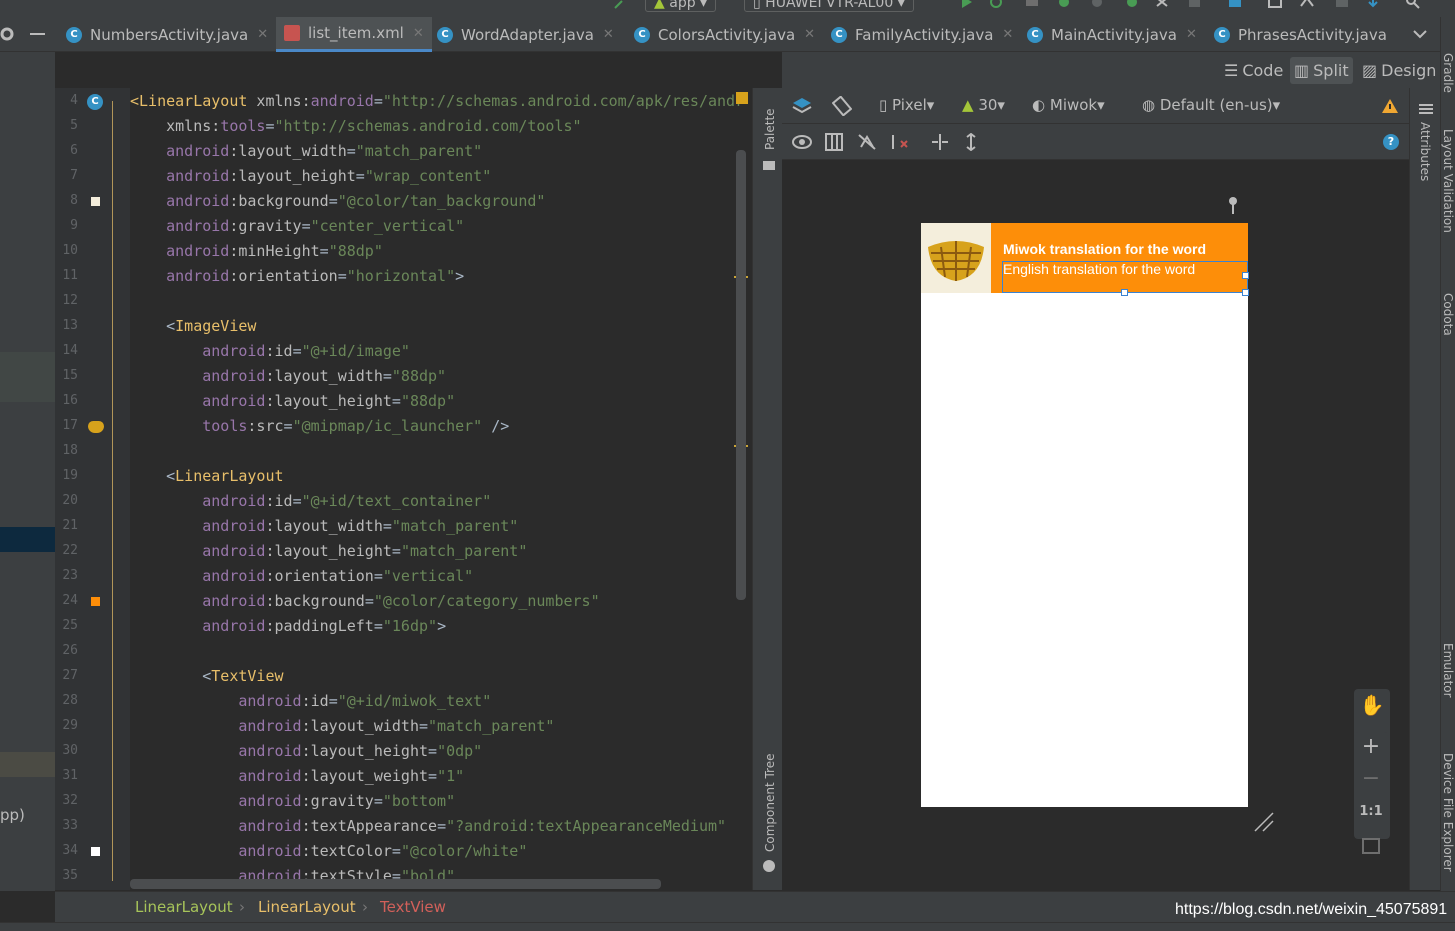 The height and width of the screenshot is (931, 1455). What do you see at coordinates (206, 676) in the screenshot?
I see `code-line: <TextView` at bounding box center [206, 676].